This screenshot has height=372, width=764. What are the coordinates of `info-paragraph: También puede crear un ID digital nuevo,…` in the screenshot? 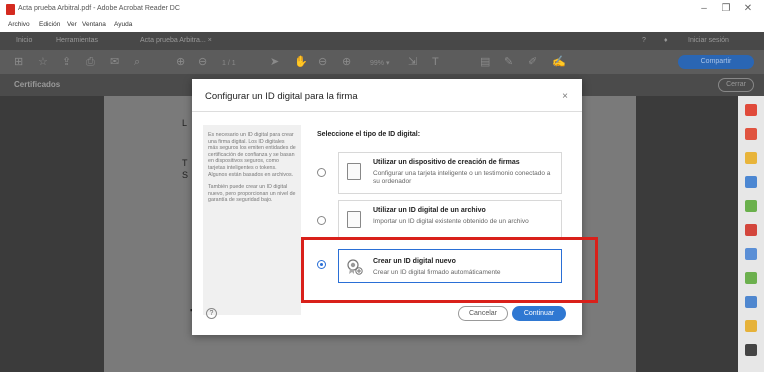 It's located at (252, 194).